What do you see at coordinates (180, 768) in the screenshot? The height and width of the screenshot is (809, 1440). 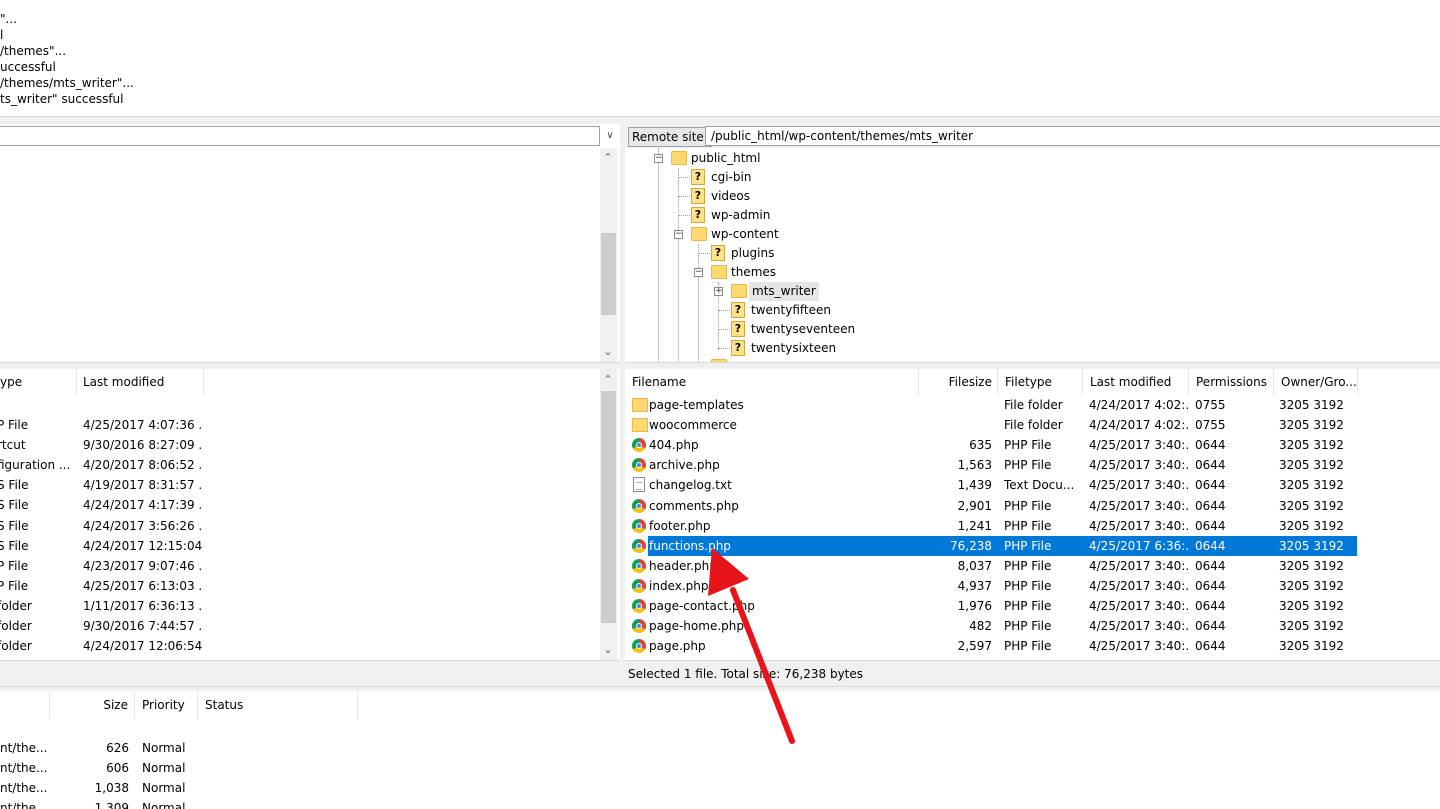 I see `queue-row: nt/the... 606 Normal` at bounding box center [180, 768].